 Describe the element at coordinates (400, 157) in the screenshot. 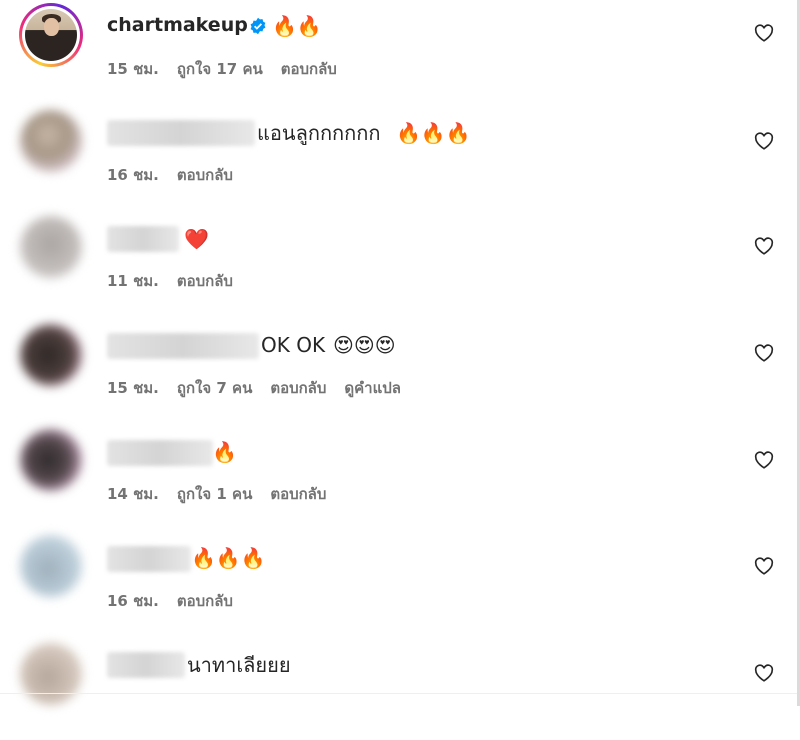

I see `comment-item: แอนลูกกกกกก 🔥🔥🔥 16 ชม. ตอบกลับ` at that location.